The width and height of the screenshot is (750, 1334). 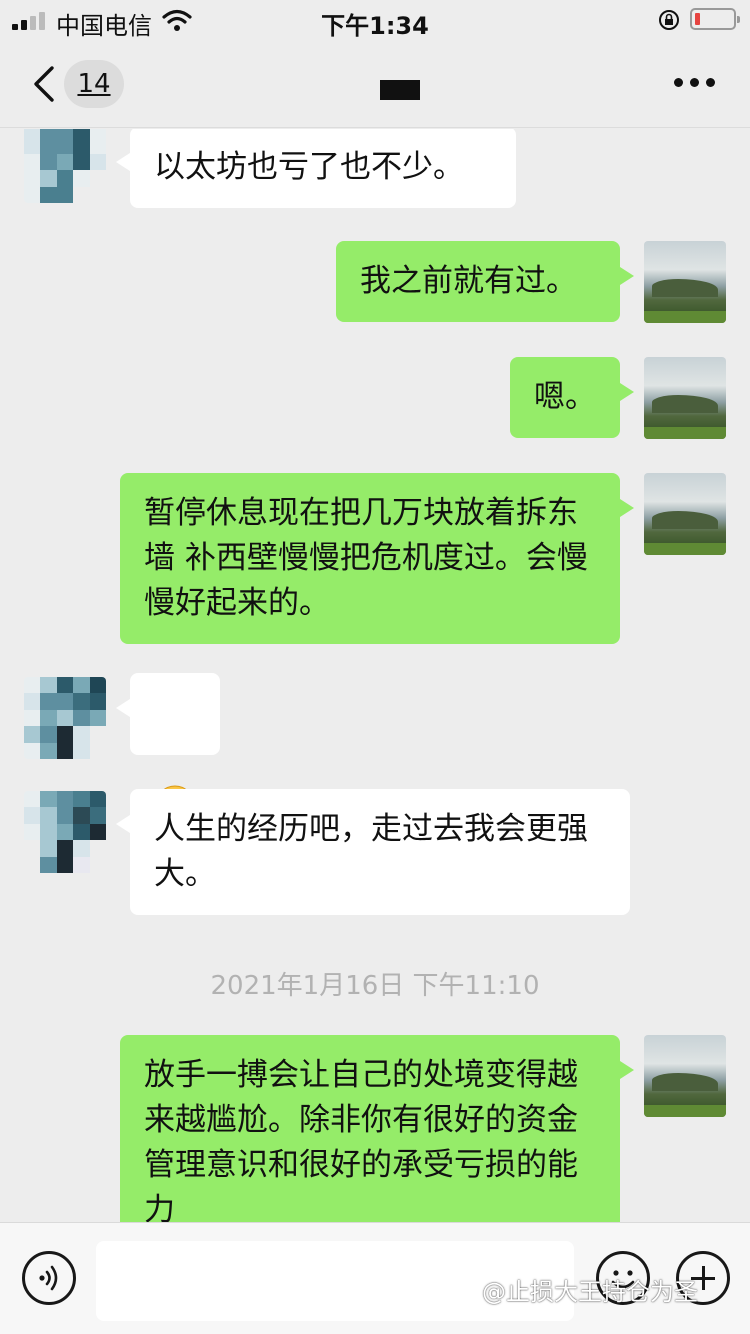 I want to click on ellipsis-icon, so click(x=695, y=84).